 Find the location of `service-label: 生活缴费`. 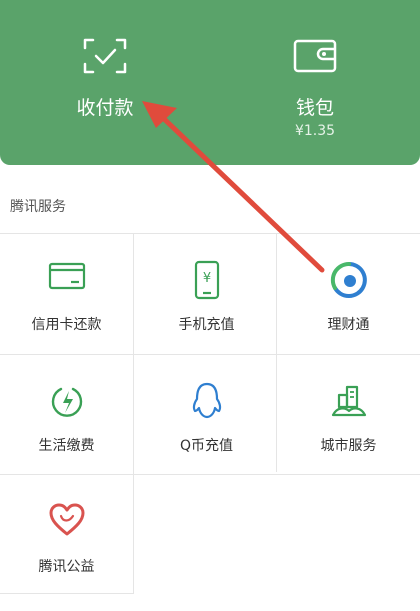

service-label: 生活缴费 is located at coordinates (66, 446).